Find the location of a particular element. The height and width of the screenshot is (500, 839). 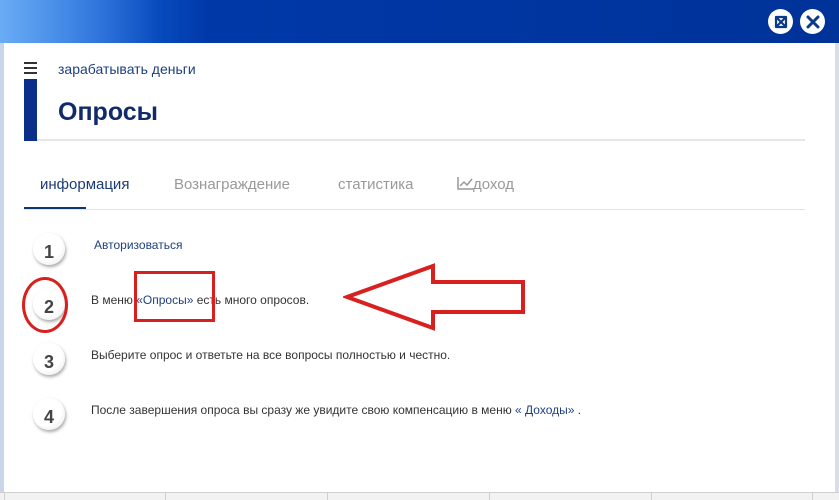

titlebar-highlight is located at coordinates (80, 21).